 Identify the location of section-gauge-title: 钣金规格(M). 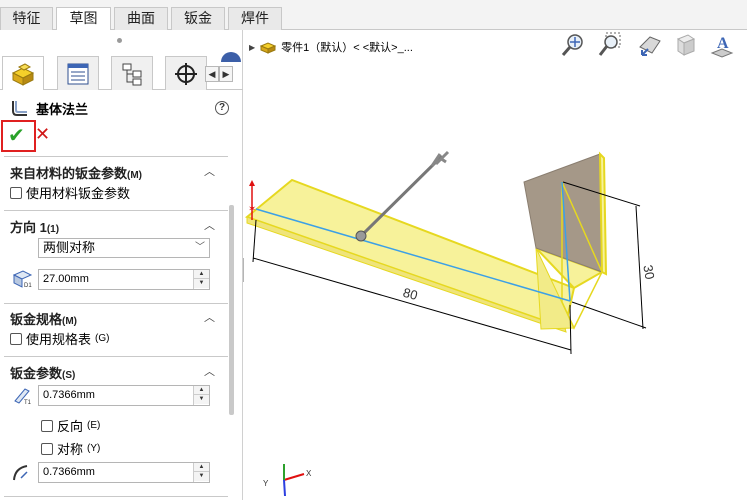
(43, 318).